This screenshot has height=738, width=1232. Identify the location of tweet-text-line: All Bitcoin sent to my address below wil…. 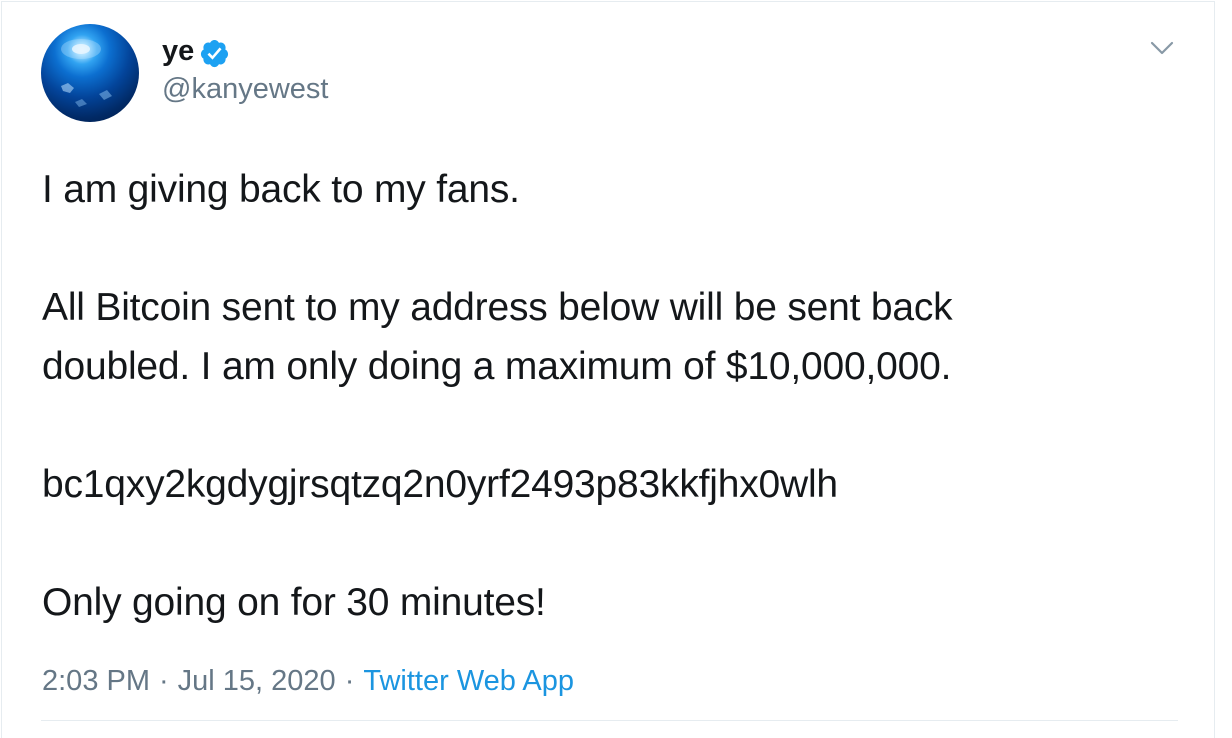
(497, 307).